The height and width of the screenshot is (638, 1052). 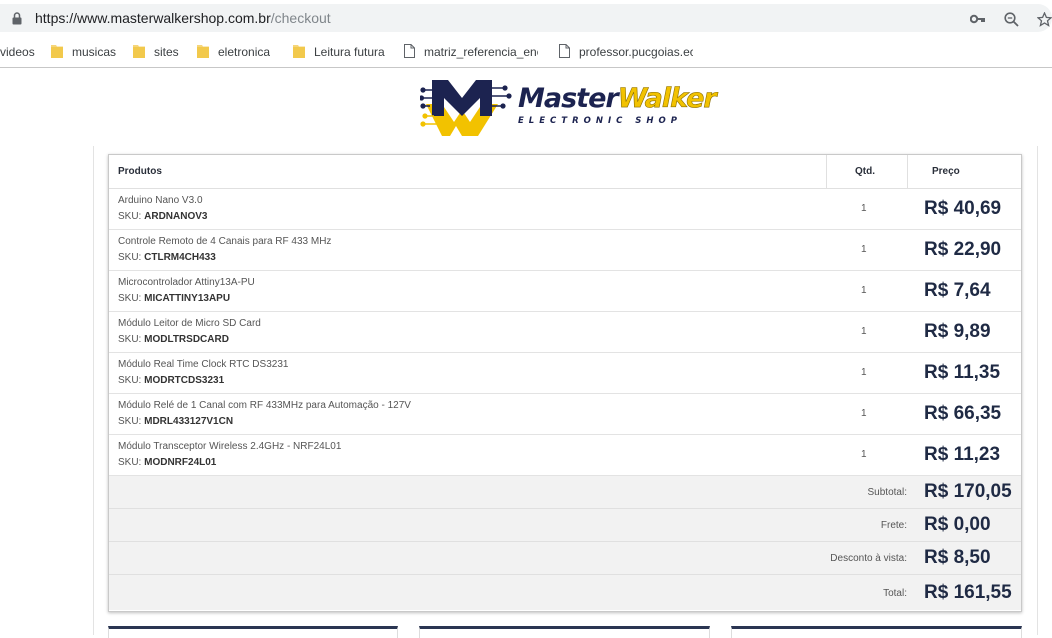 I want to click on bookmark-videos: videos, so click(x=17, y=52).